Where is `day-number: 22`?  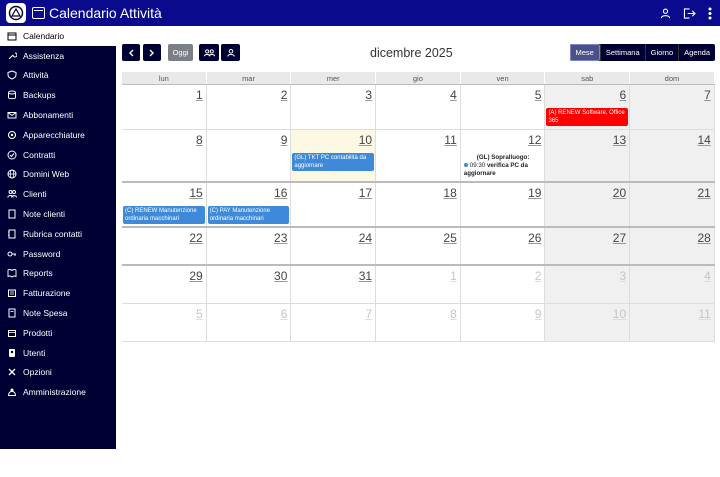
day-number: 22 is located at coordinates (195, 238).